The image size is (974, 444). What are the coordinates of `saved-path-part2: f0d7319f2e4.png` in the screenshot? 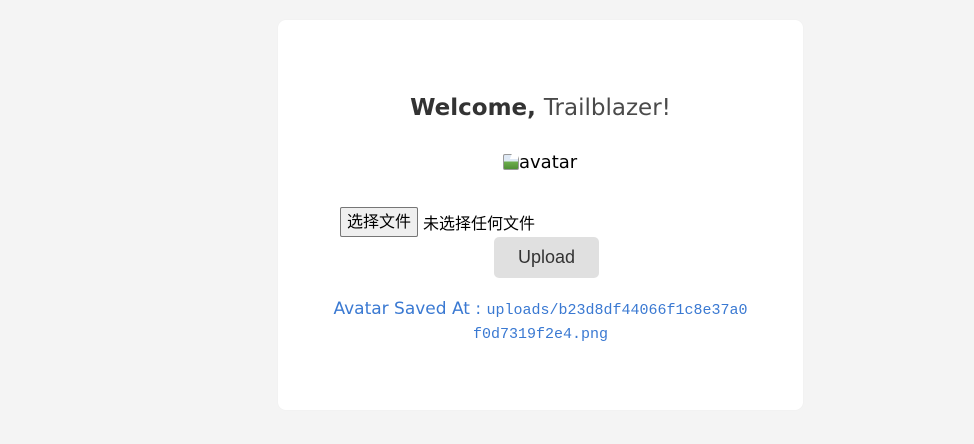 It's located at (540, 334).